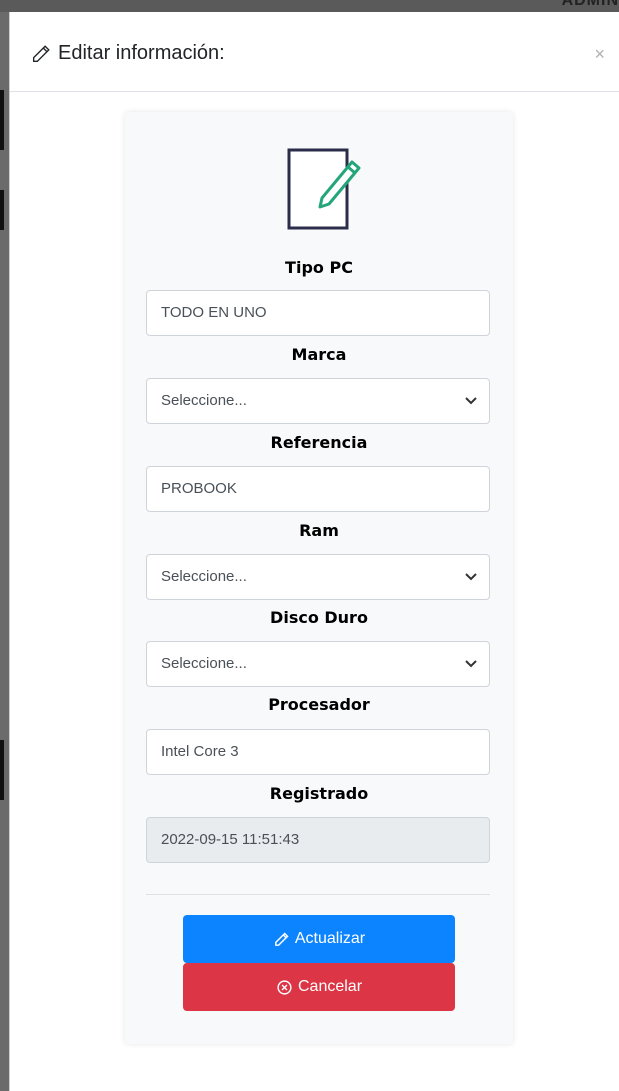  I want to click on edit-document-icon, so click(324, 189).